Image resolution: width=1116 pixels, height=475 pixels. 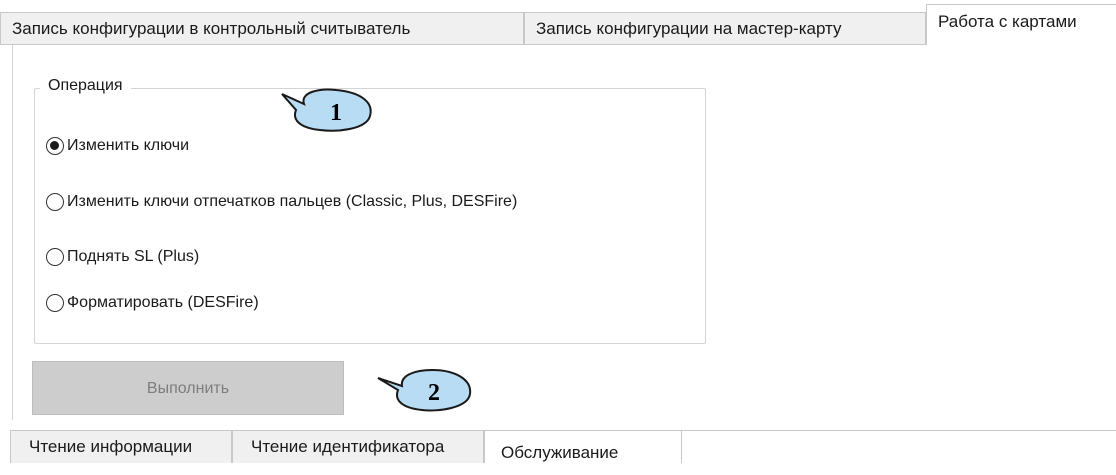 What do you see at coordinates (121, 446) in the screenshot?
I see `tab-read-info: Чтение информации` at bounding box center [121, 446].